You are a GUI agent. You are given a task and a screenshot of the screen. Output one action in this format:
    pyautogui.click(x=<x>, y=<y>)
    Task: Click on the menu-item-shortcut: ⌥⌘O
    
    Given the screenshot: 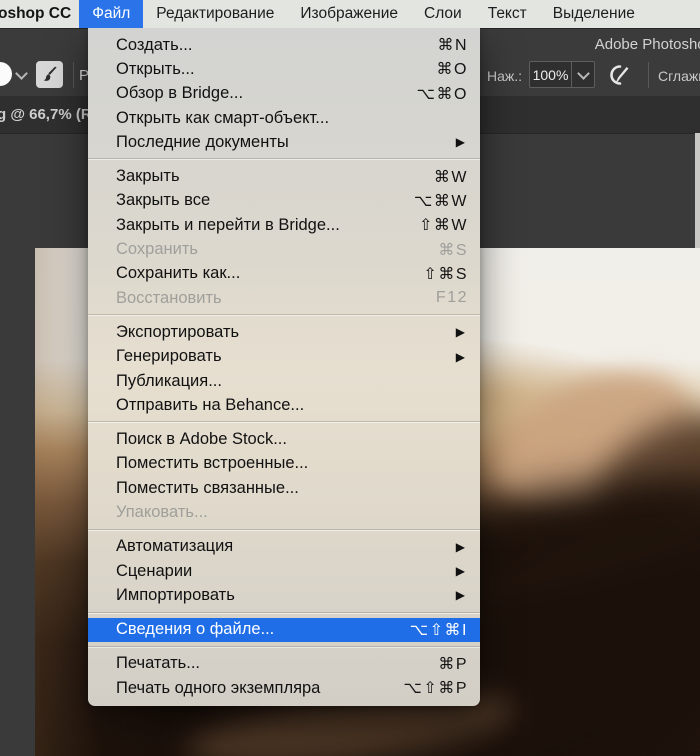 What is the action you would take?
    pyautogui.click(x=442, y=94)
    